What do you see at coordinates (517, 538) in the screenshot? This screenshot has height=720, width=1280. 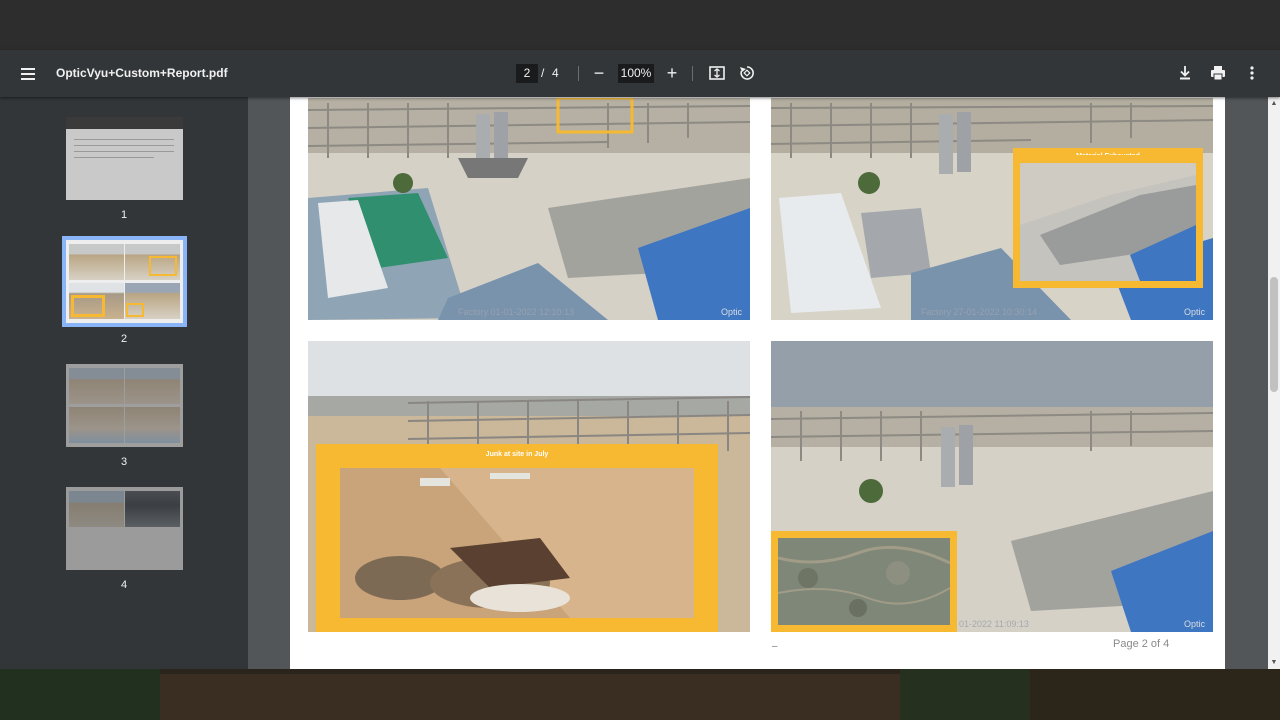 I see `highlight-box: Junk at site in July` at bounding box center [517, 538].